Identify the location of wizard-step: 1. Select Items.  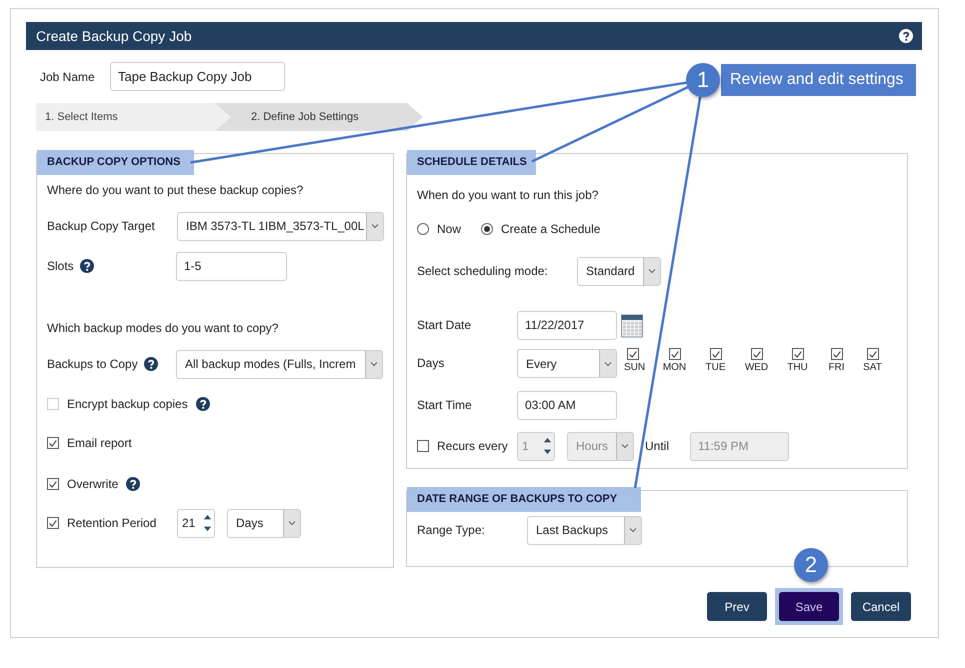
(133, 117).